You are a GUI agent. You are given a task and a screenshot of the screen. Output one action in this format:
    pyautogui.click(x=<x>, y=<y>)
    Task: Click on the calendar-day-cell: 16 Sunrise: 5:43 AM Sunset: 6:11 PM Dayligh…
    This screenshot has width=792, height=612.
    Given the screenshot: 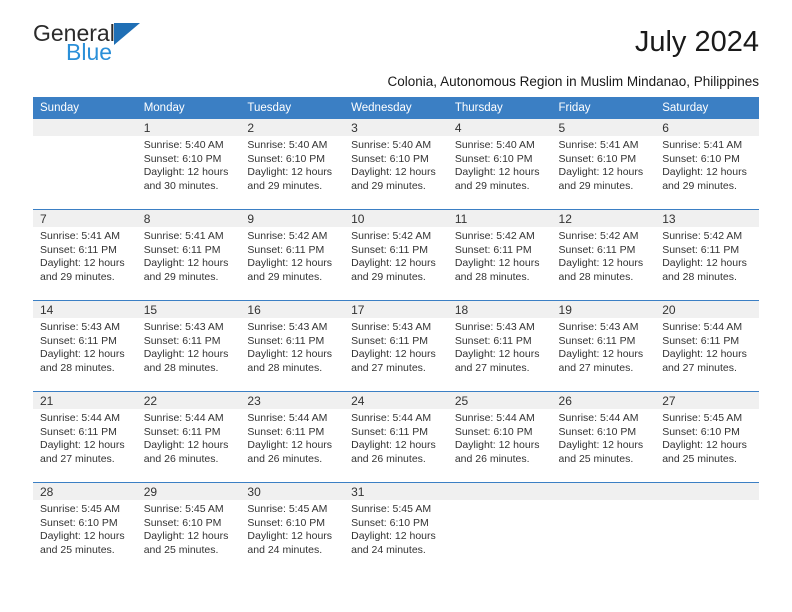 What is the action you would take?
    pyautogui.click(x=292, y=346)
    